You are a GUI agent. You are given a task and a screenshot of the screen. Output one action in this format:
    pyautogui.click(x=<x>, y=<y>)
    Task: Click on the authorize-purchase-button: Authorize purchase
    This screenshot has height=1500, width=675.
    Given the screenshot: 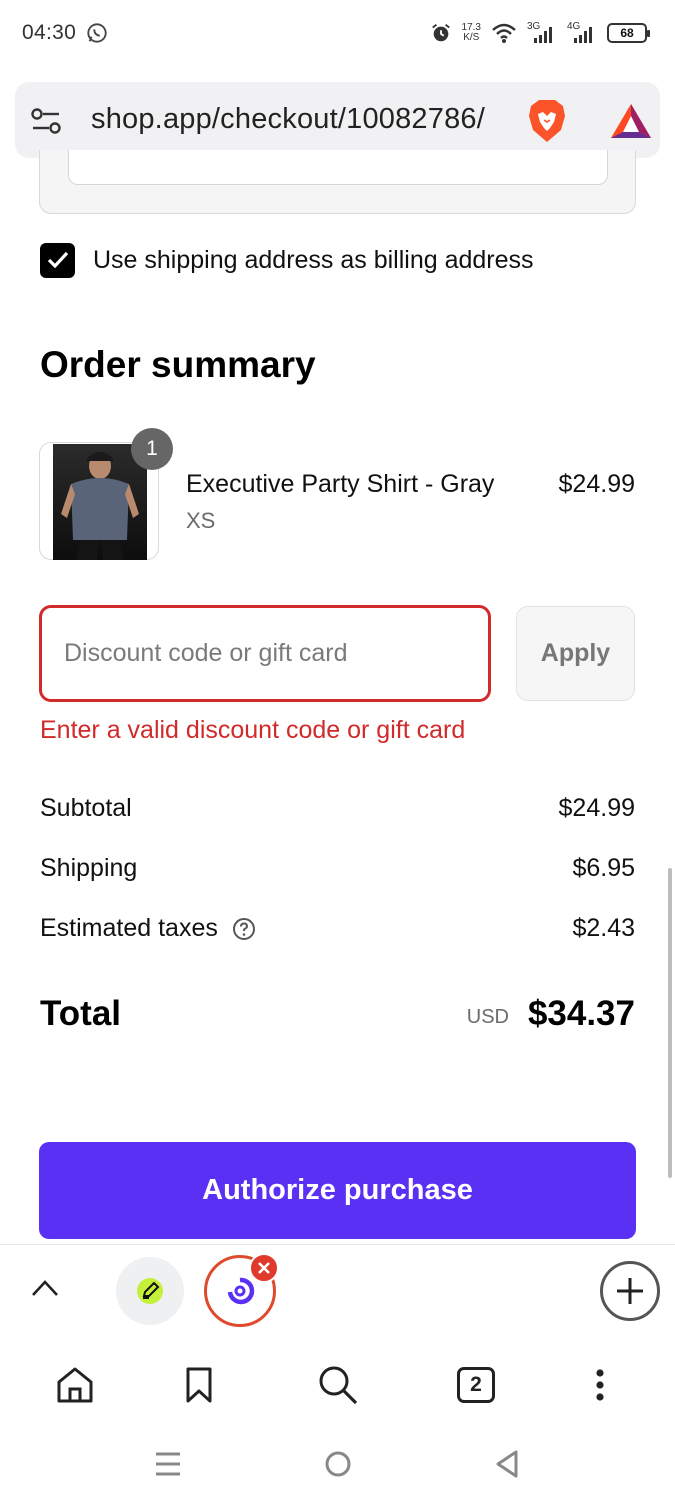 What is the action you would take?
    pyautogui.click(x=337, y=1190)
    